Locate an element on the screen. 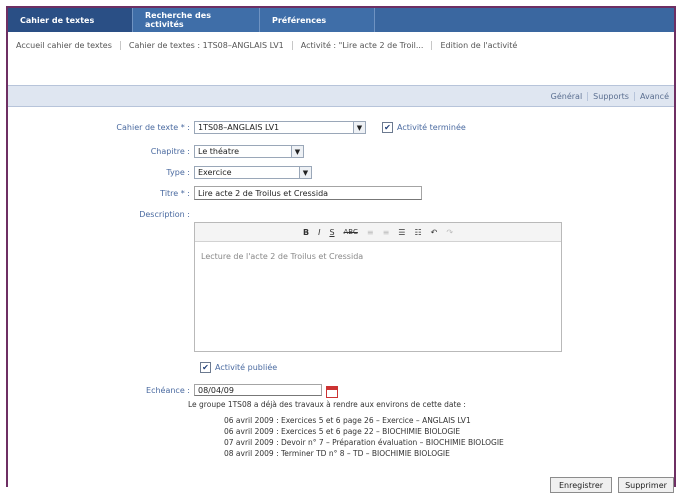  calendar-icon is located at coordinates (332, 392).